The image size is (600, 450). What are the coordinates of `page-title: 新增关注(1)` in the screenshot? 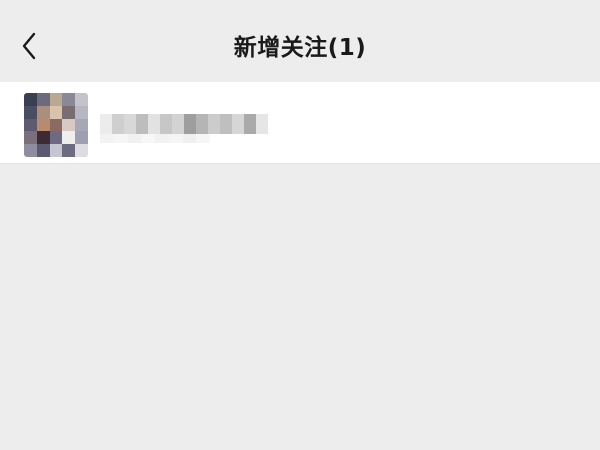 It's located at (300, 48).